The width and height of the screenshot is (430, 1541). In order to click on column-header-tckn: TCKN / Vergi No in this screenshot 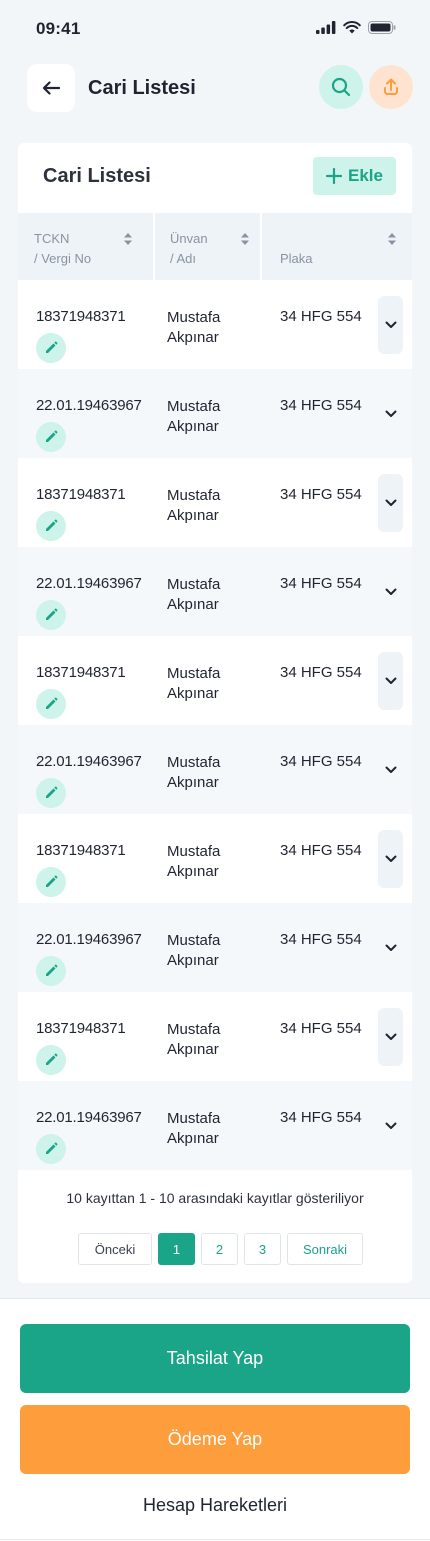, I will do `click(94, 246)`.